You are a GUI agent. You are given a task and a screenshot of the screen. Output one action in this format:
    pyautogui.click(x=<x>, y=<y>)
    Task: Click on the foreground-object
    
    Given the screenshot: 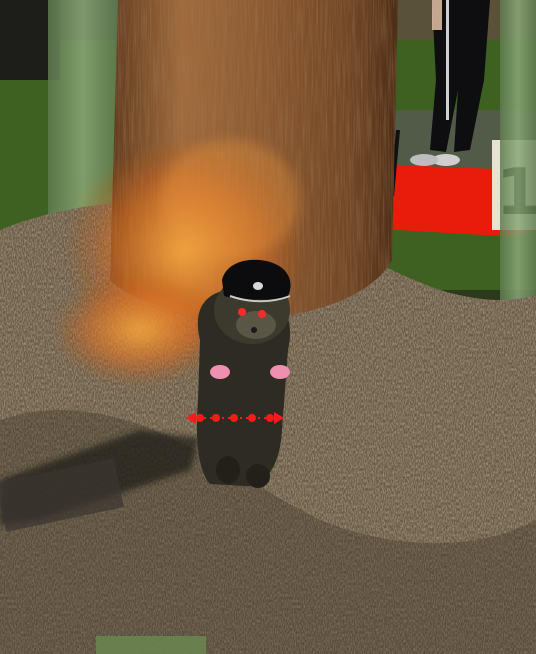 What is the action you would take?
    pyautogui.click(x=151, y=645)
    